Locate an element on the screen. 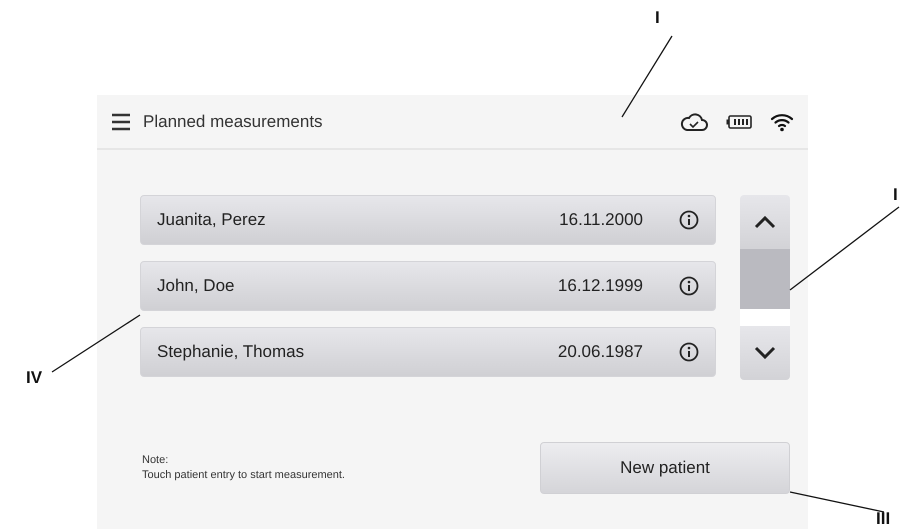  scroll-up-button is located at coordinates (765, 222).